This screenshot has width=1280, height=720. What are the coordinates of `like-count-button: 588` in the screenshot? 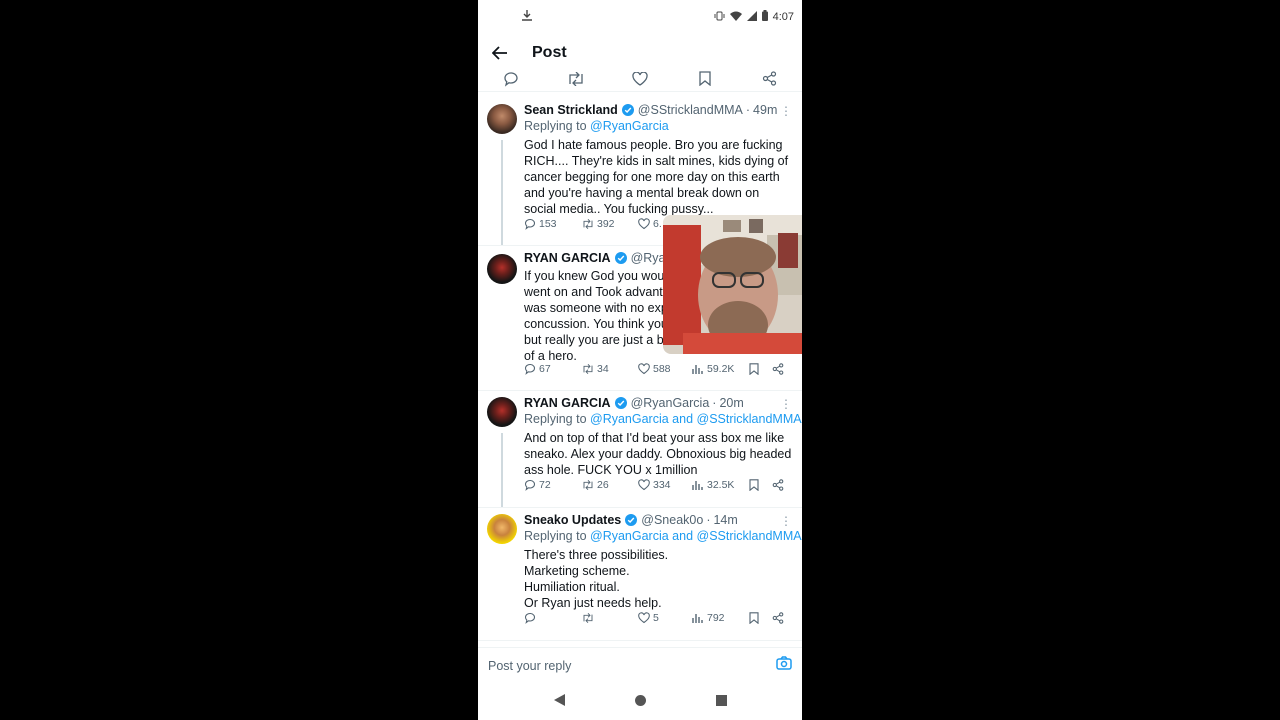 It's located at (654, 369).